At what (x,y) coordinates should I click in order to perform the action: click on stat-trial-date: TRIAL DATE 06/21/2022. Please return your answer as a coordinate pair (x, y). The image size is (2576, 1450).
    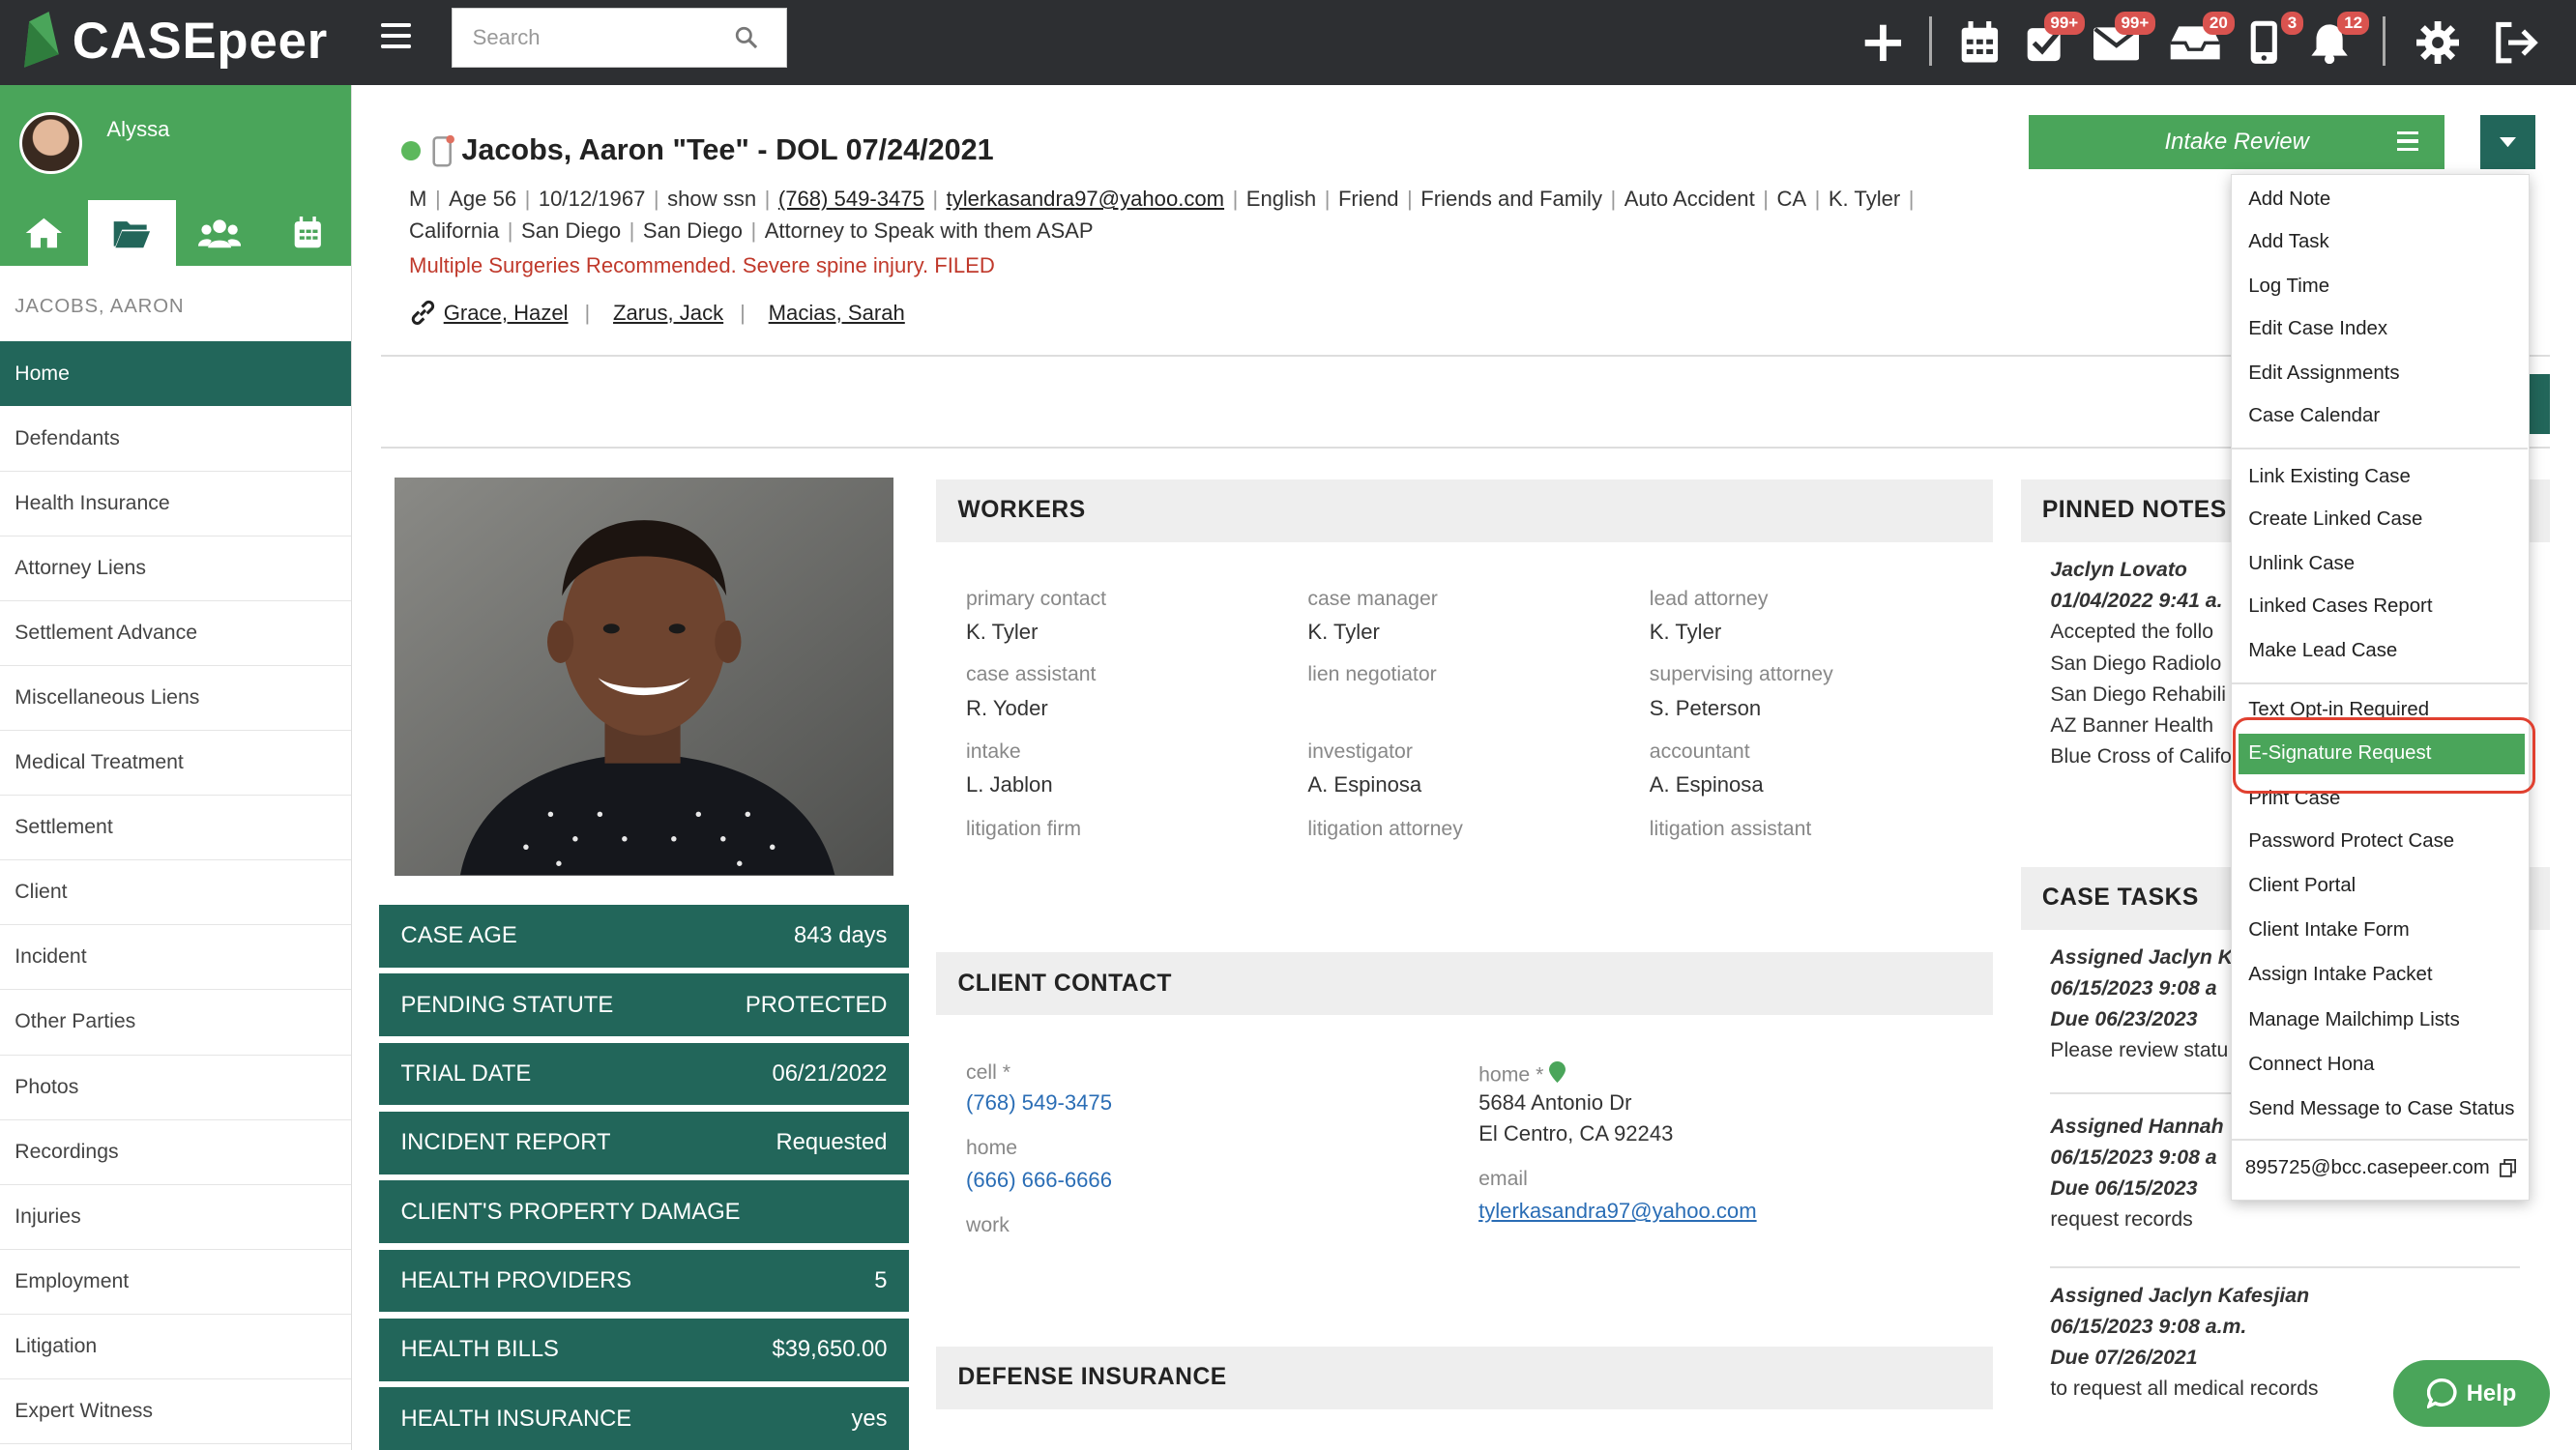
    Looking at the image, I should click on (644, 1074).